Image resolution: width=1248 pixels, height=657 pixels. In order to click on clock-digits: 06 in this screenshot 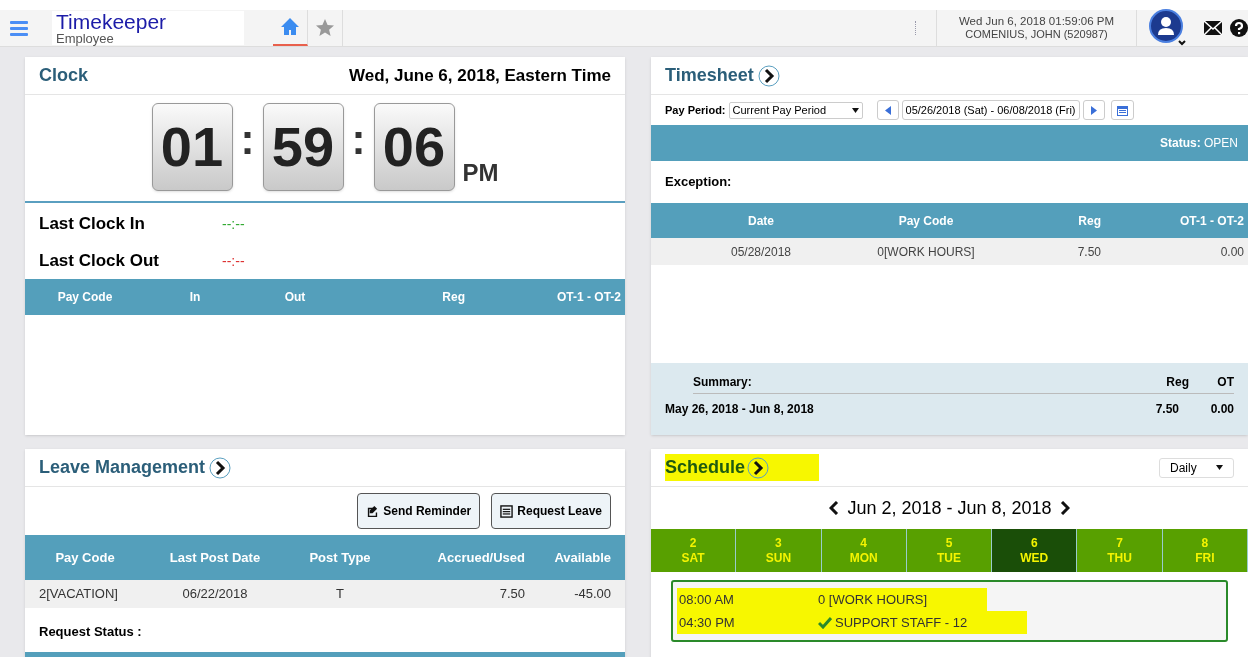, I will do `click(414, 147)`.